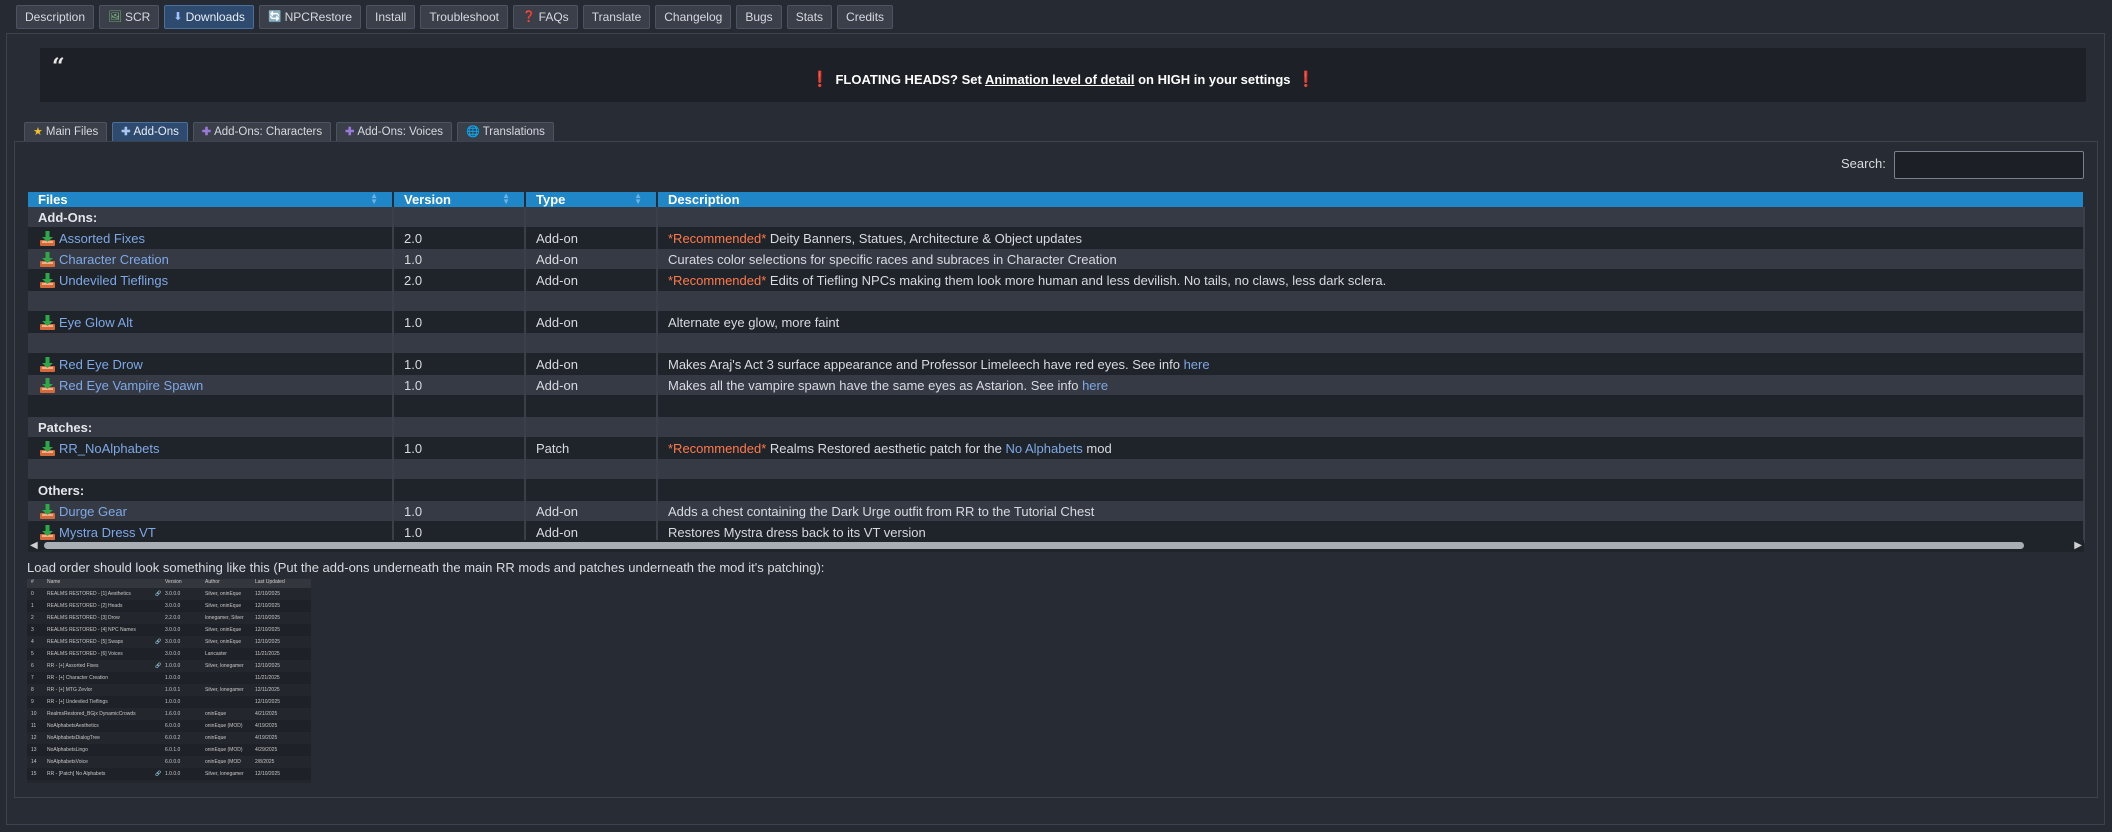 Image resolution: width=2112 pixels, height=832 pixels. I want to click on tab-description: Description, so click(55, 17).